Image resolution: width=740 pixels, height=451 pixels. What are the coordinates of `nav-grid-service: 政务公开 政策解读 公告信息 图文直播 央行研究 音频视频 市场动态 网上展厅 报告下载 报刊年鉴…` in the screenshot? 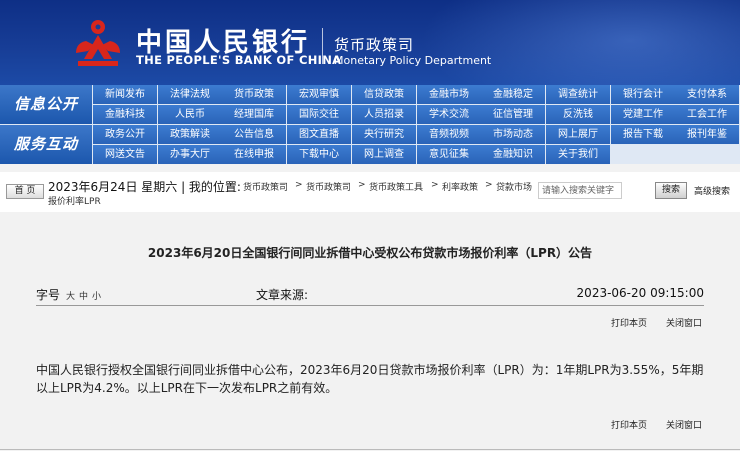 It's located at (416, 144).